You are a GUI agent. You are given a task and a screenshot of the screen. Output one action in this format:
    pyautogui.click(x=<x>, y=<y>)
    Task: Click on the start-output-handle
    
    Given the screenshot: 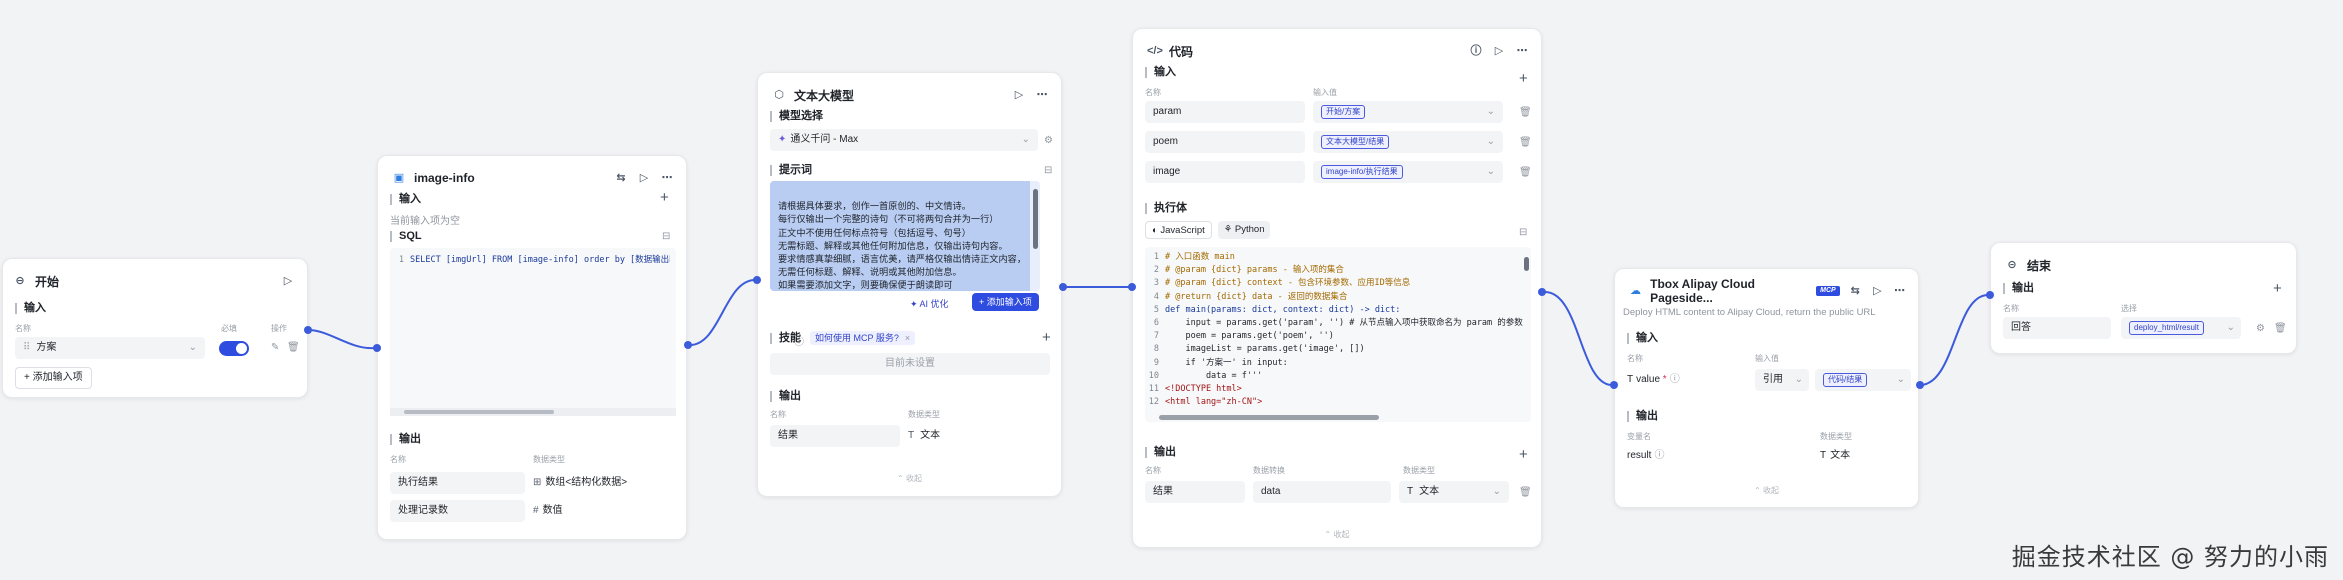 What is the action you would take?
    pyautogui.click(x=308, y=330)
    